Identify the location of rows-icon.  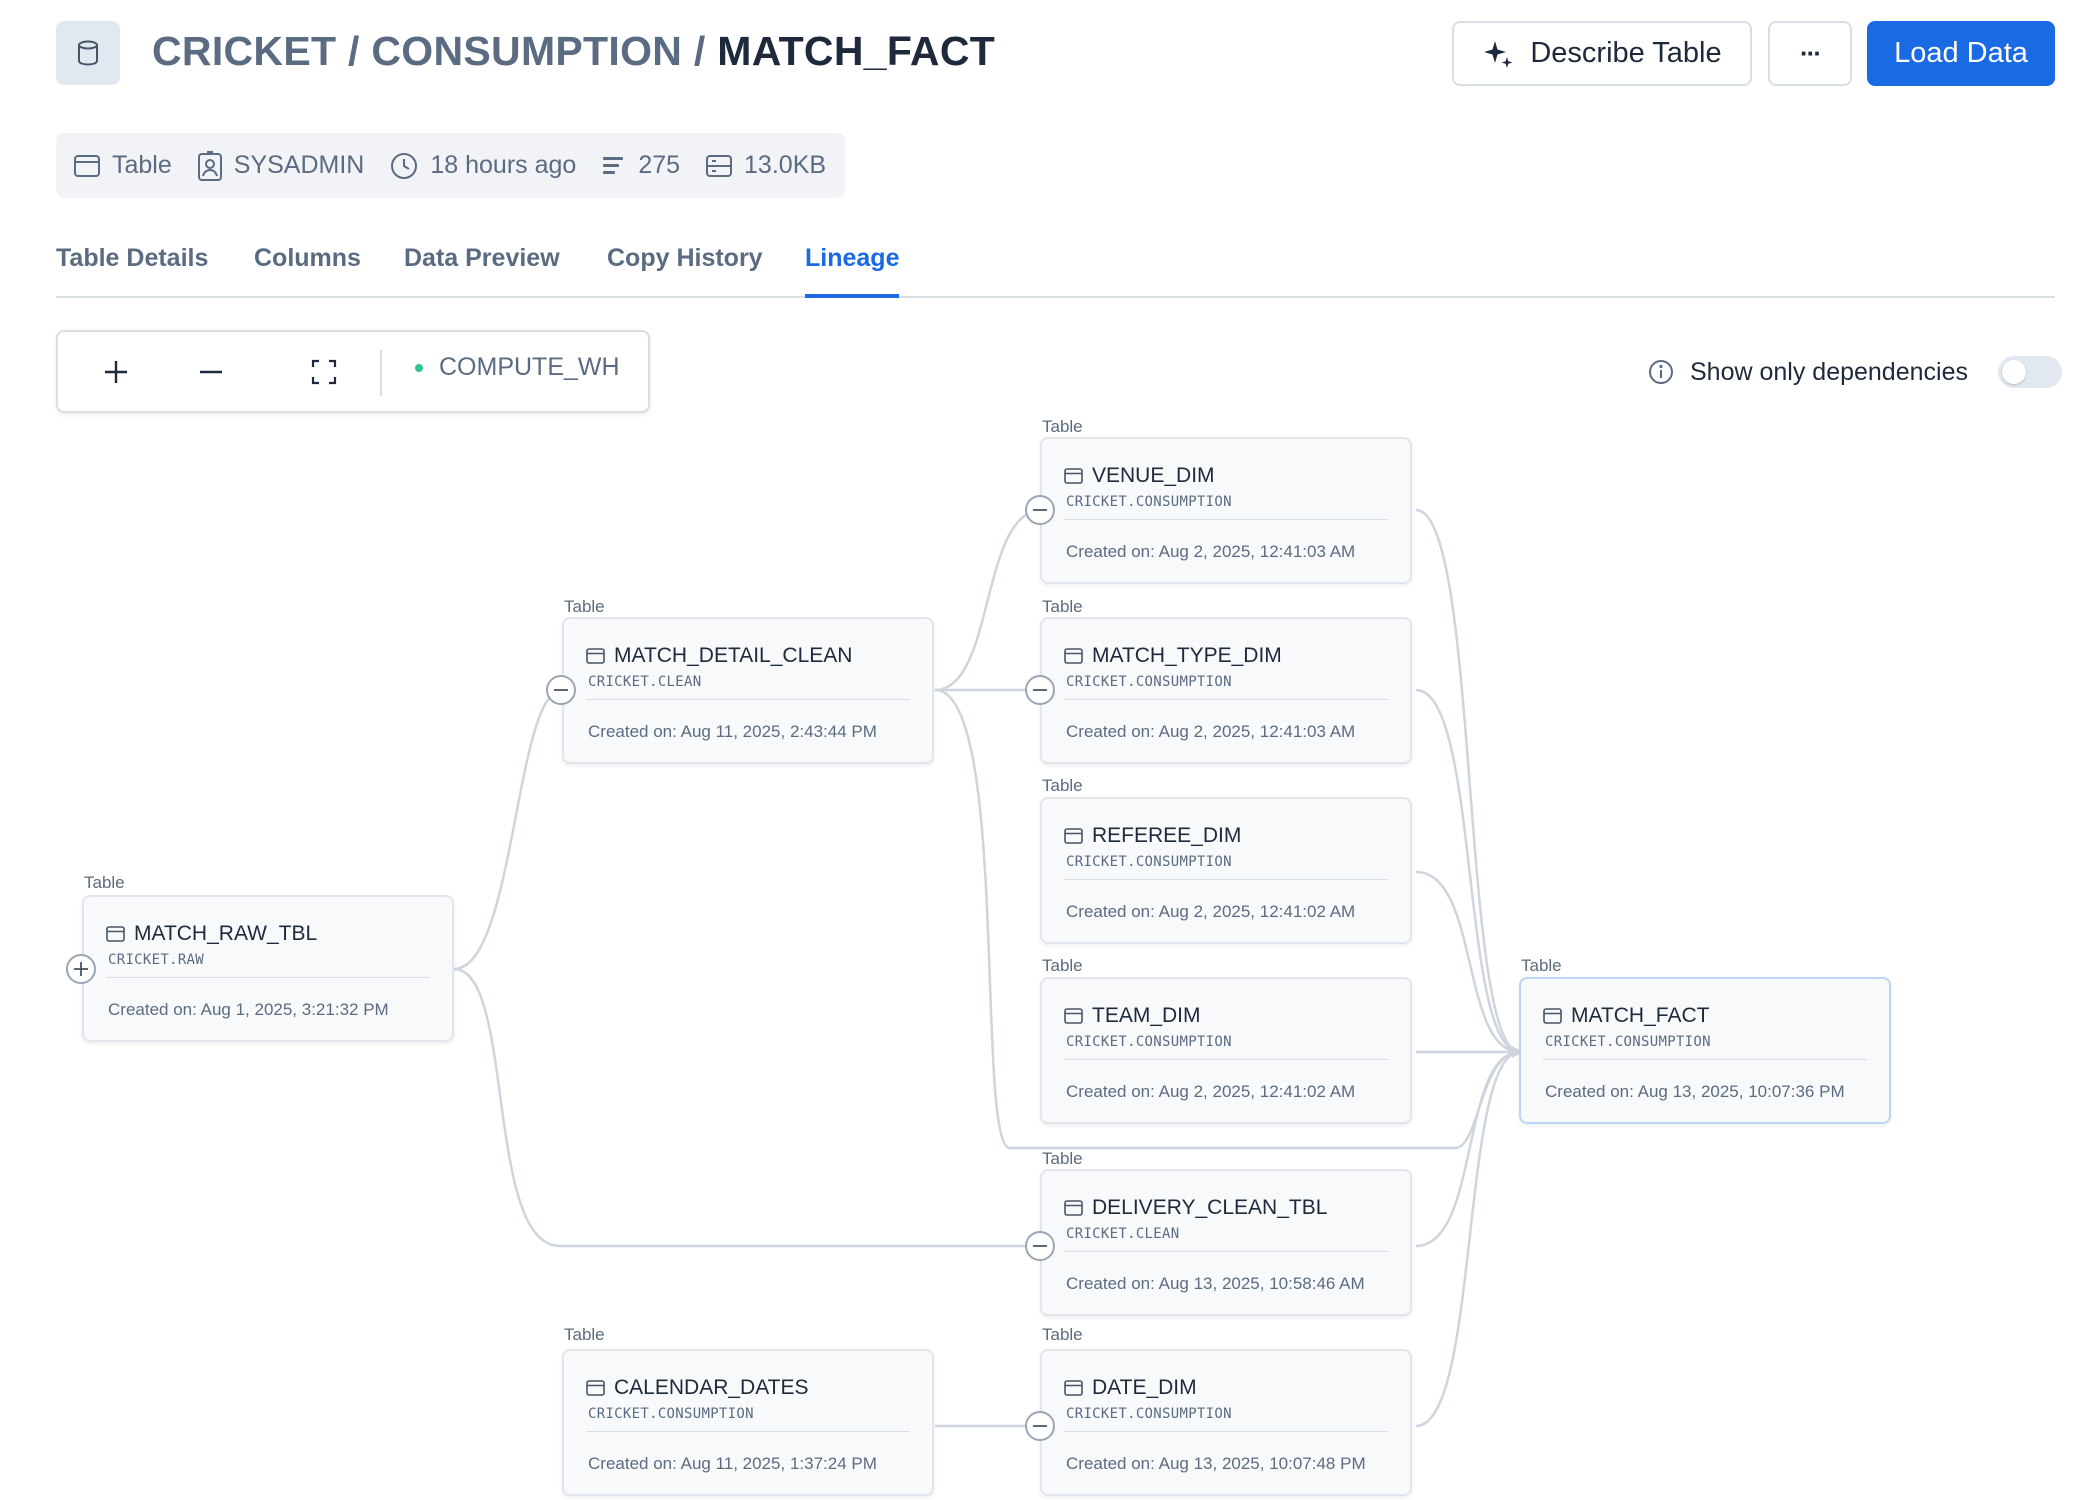
(613, 165).